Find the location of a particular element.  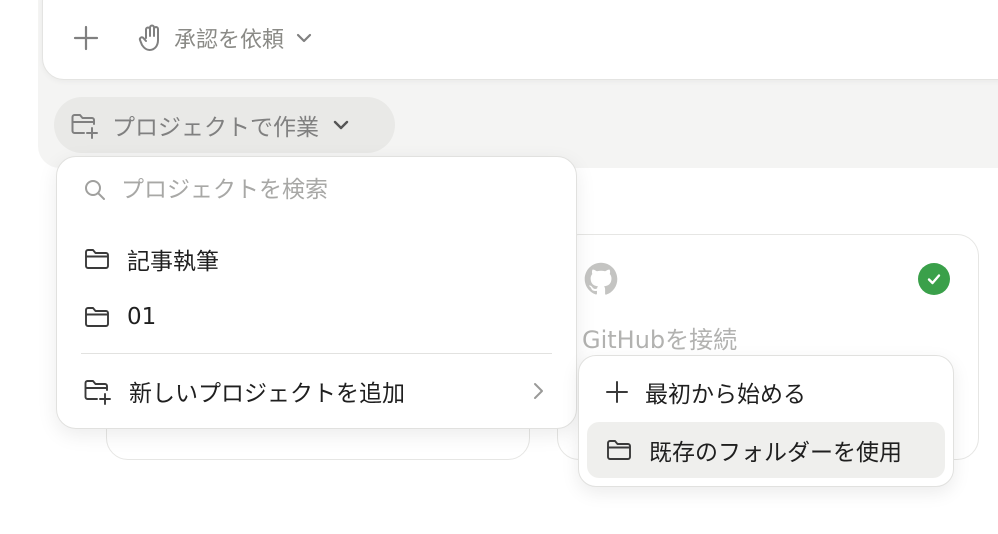

add-new-project-label: 新しいプロジェクトを追加 is located at coordinates (267, 394).